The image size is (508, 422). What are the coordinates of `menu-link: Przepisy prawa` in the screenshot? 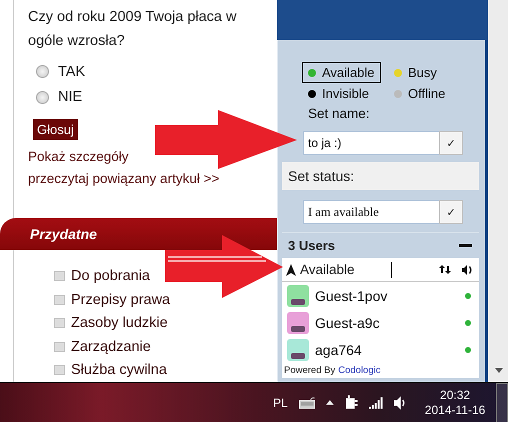 It's located at (120, 300).